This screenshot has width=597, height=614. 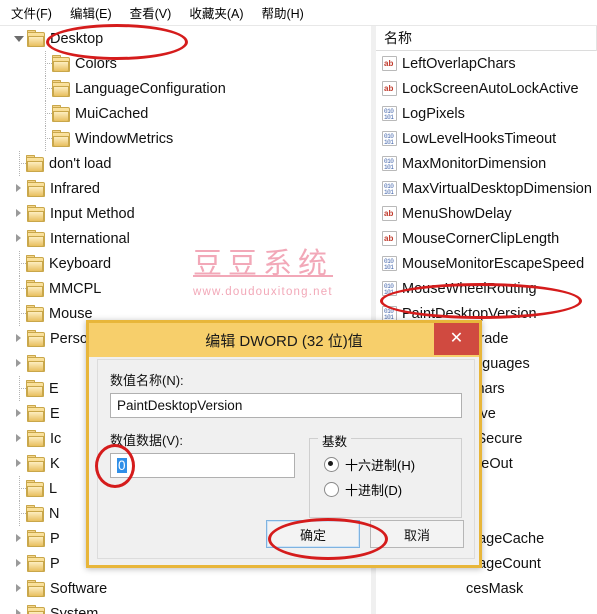 What do you see at coordinates (185, 213) in the screenshot?
I see `tree-item-input-method: Input Method` at bounding box center [185, 213].